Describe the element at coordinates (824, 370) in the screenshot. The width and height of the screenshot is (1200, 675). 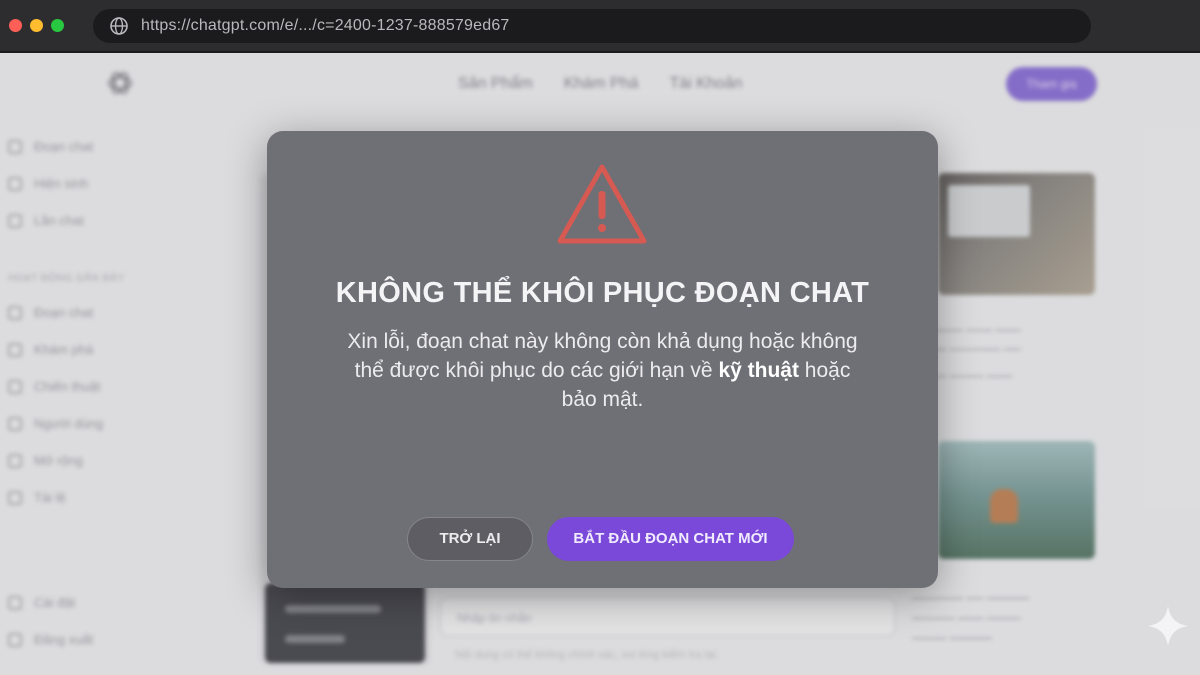
I see `message-line: hoặc` at that location.